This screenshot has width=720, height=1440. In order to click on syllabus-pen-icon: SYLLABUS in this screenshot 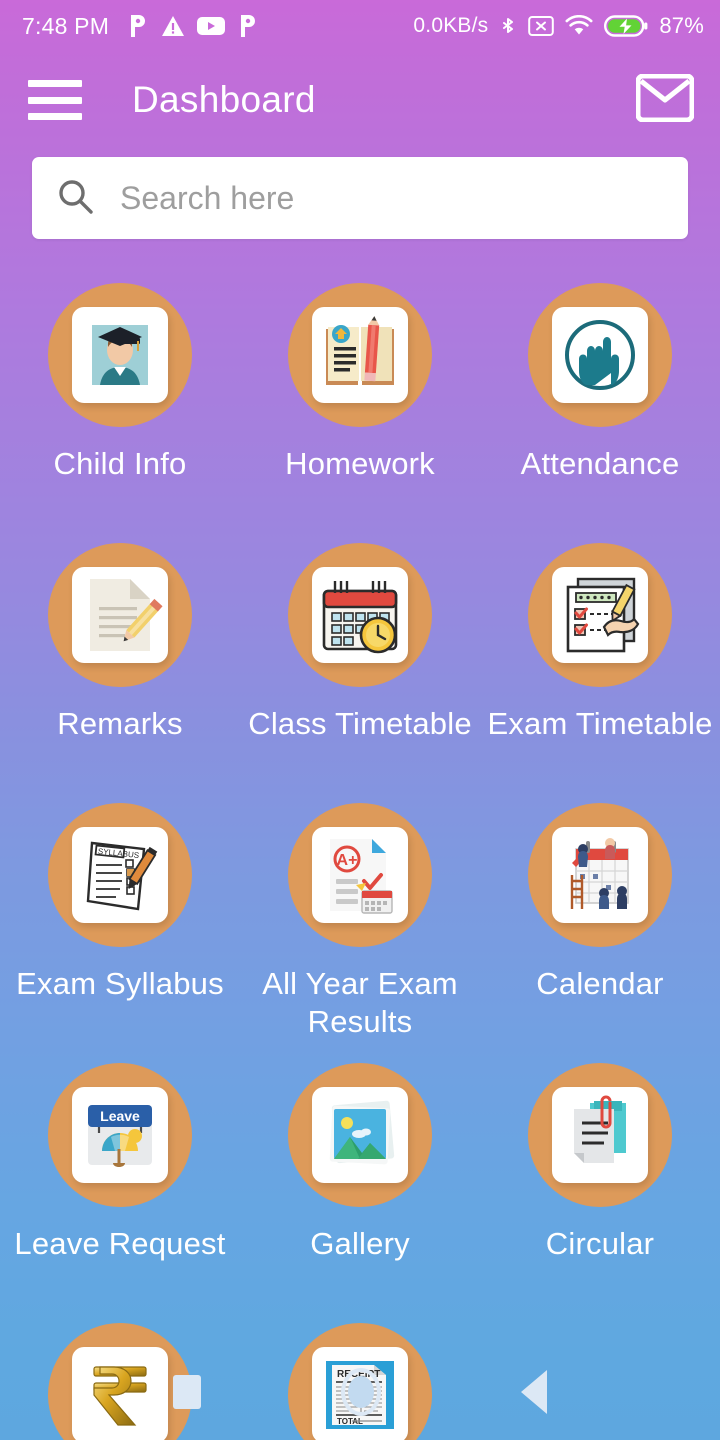, I will do `click(120, 875)`.